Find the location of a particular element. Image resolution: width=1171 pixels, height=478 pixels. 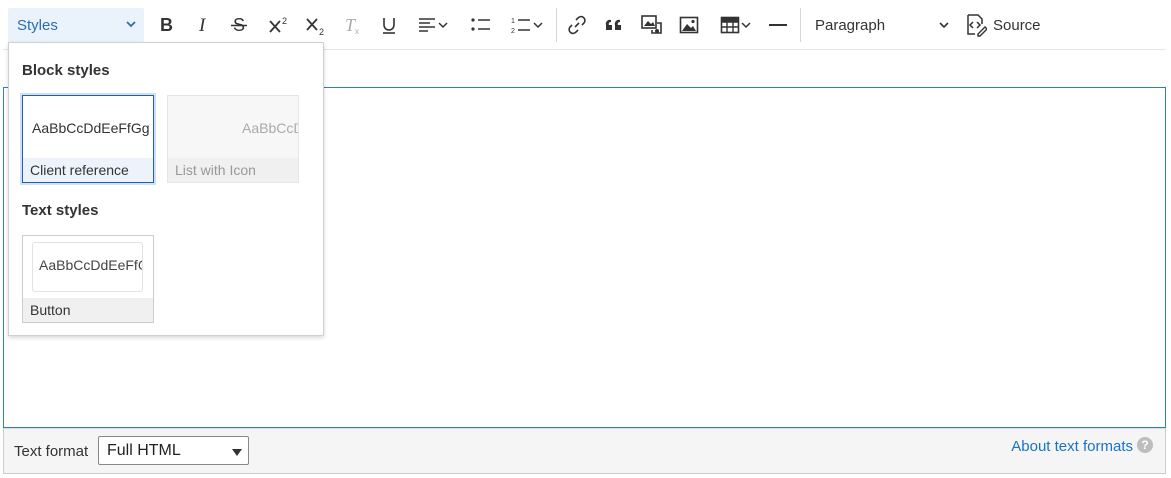

remove-format-icon: Tx is located at coordinates (352, 25).